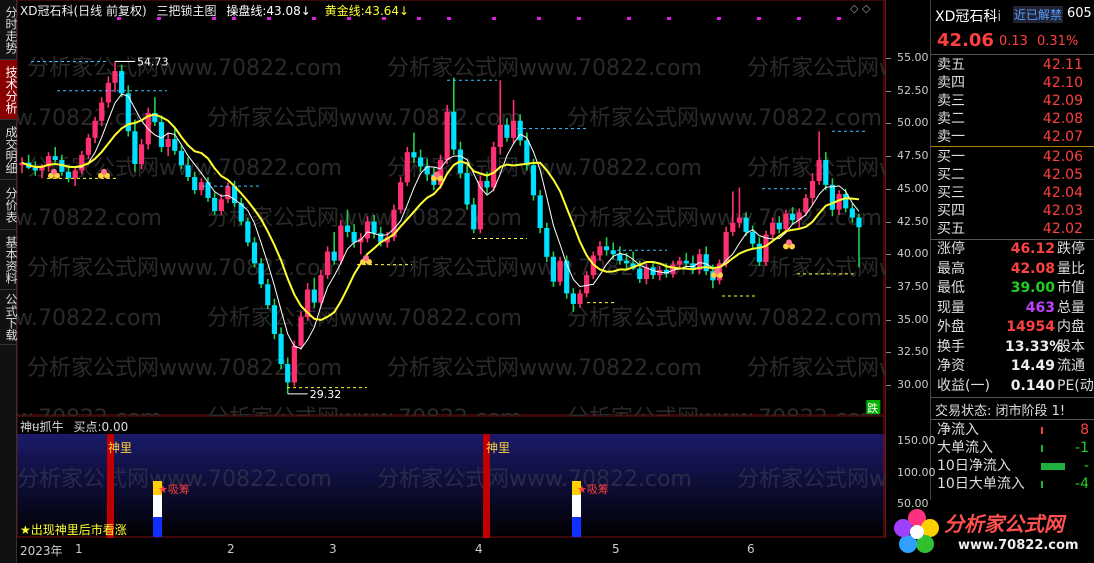  What do you see at coordinates (965, 448) in the screenshot?
I see `flow-label: 大单流入` at bounding box center [965, 448].